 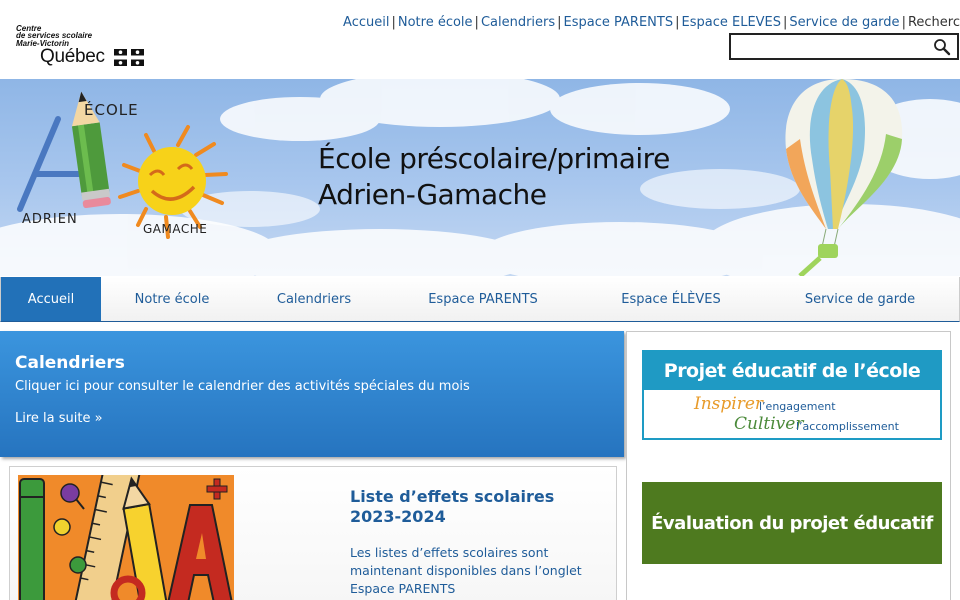 What do you see at coordinates (175, 229) in the screenshot?
I see `logo-word-gamache: GAMACHE` at bounding box center [175, 229].